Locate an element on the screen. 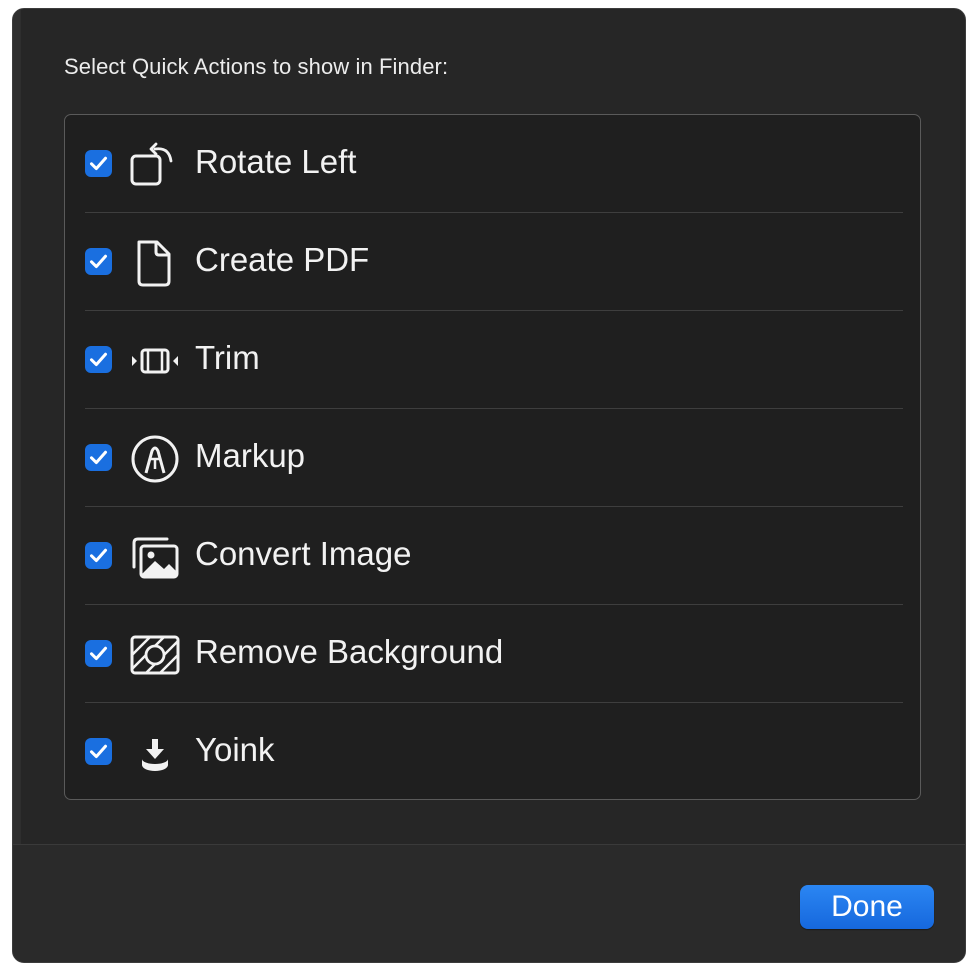 Image resolution: width=966 pixels, height=966 pixels. list-item-remove-background: Remove Background is located at coordinates (494, 654).